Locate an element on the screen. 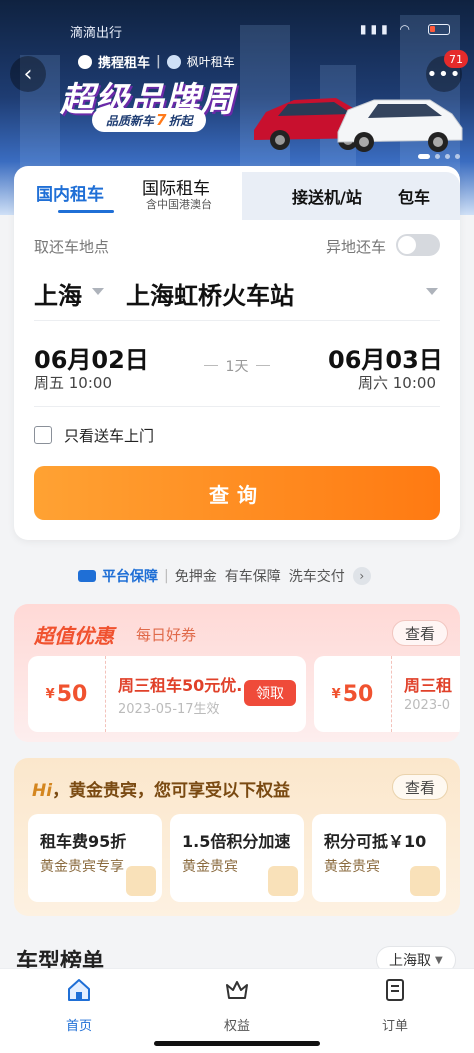  nav-home: 首页 is located at coordinates (79, 1005).